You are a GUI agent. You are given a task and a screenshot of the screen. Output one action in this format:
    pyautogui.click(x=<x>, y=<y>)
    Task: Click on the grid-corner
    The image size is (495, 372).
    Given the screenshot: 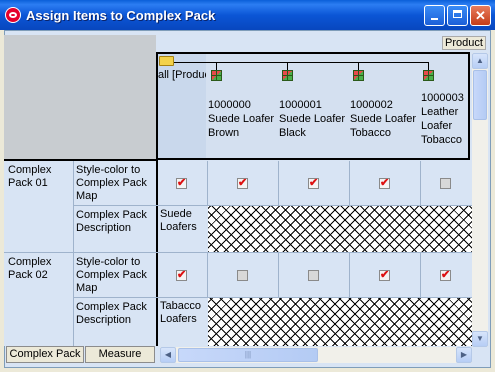 What is the action you would take?
    pyautogui.click(x=80, y=97)
    